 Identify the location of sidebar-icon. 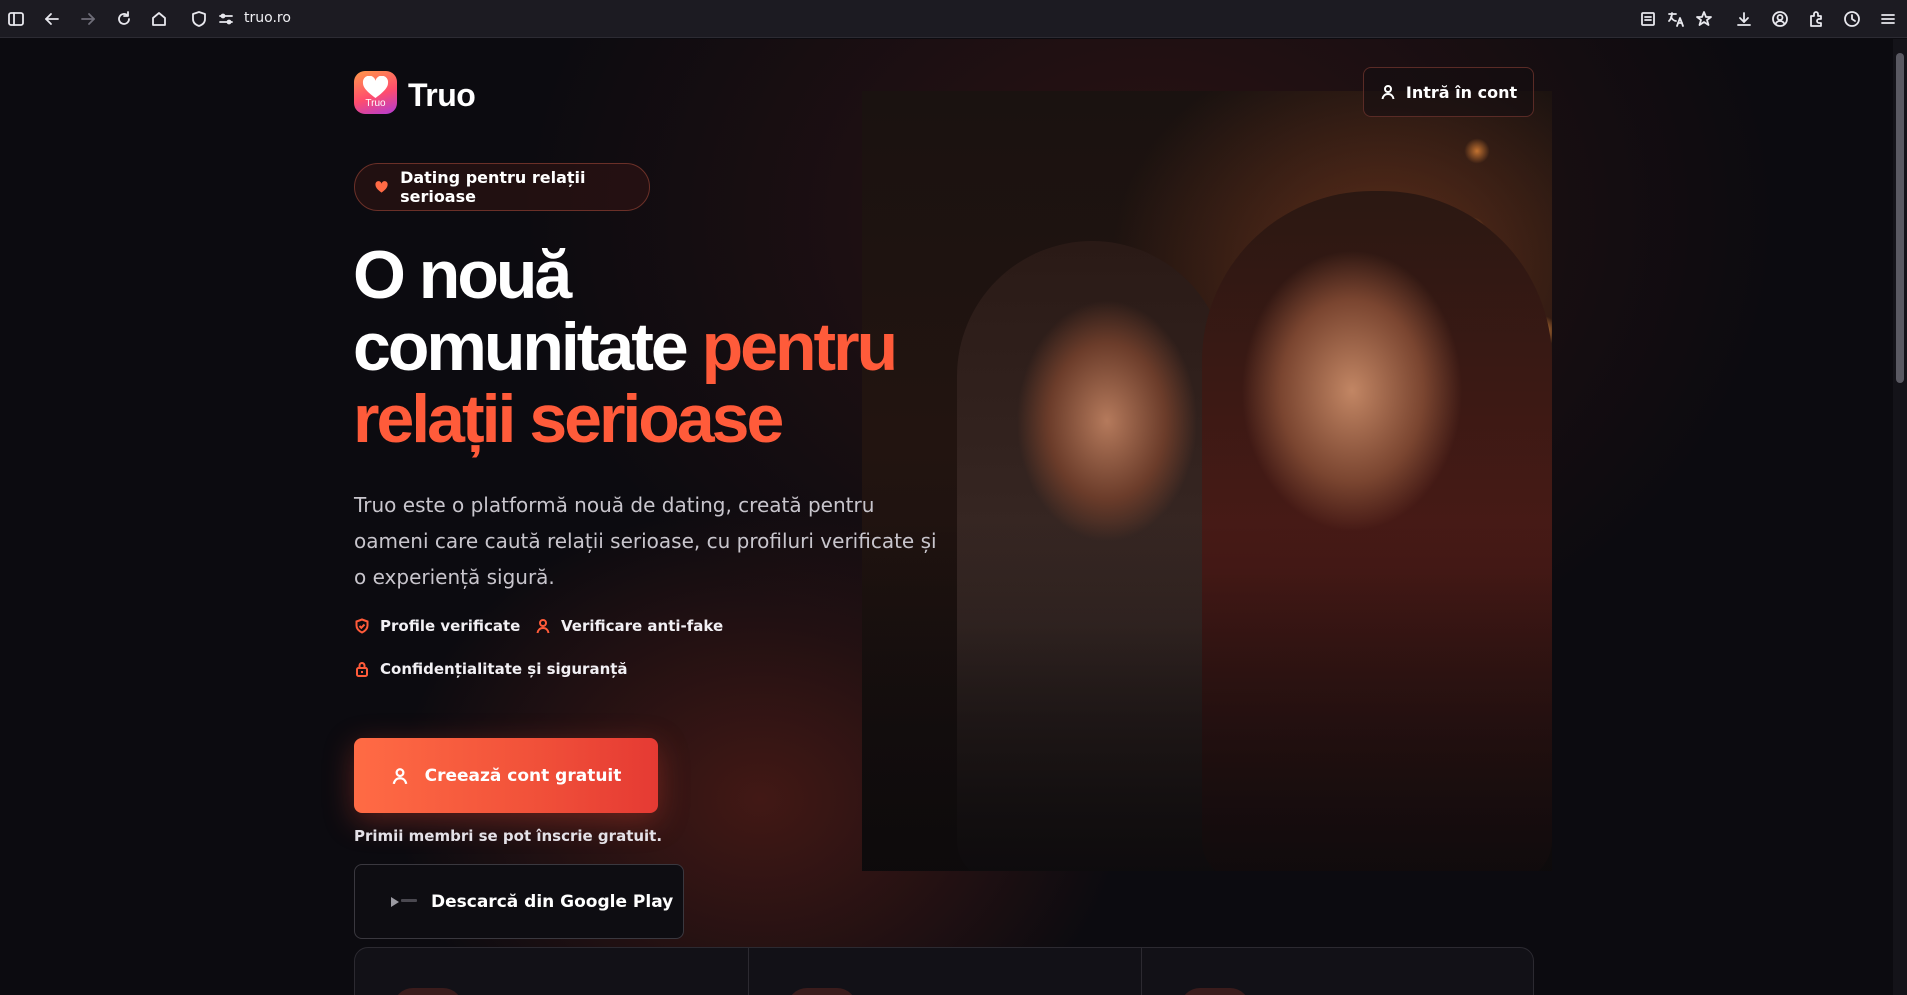
(16, 19).